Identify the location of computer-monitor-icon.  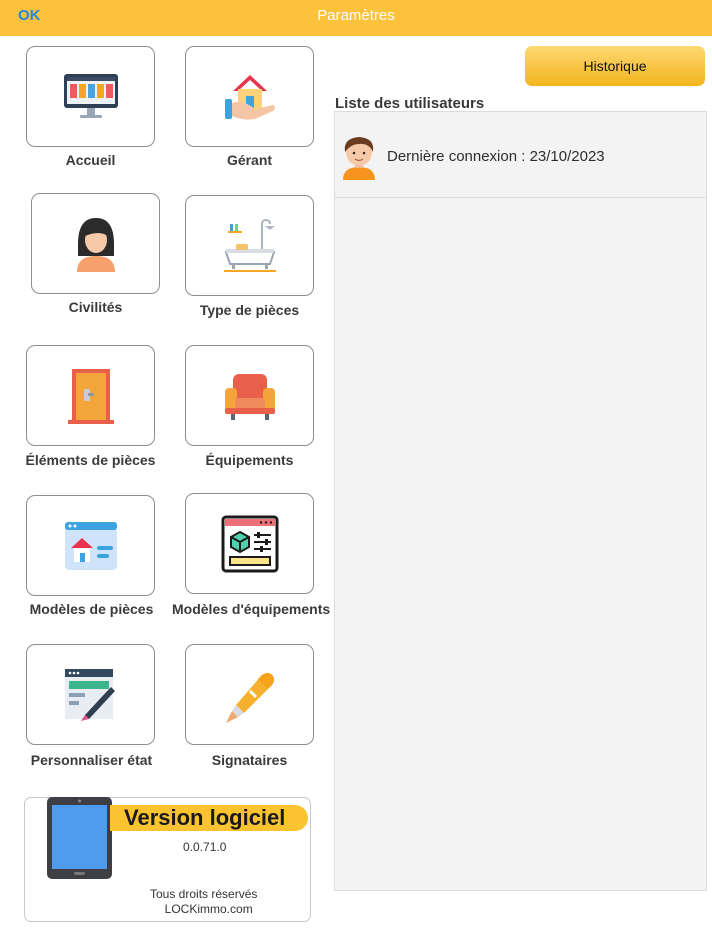
(90, 95).